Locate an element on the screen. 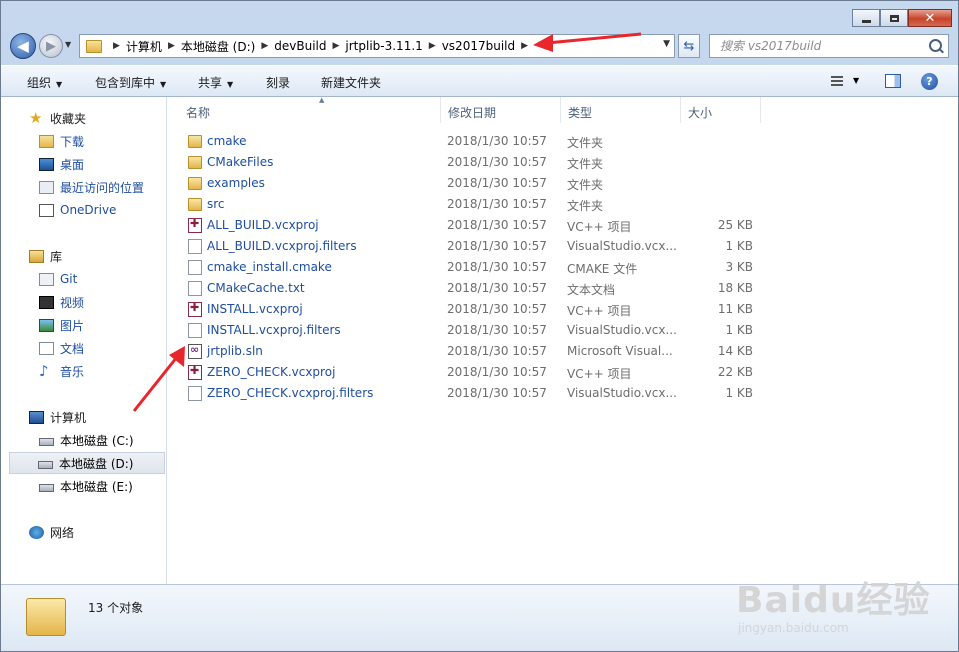 The width and height of the screenshot is (959, 652). sidebar-computer: 计算机 is located at coordinates (57, 417).